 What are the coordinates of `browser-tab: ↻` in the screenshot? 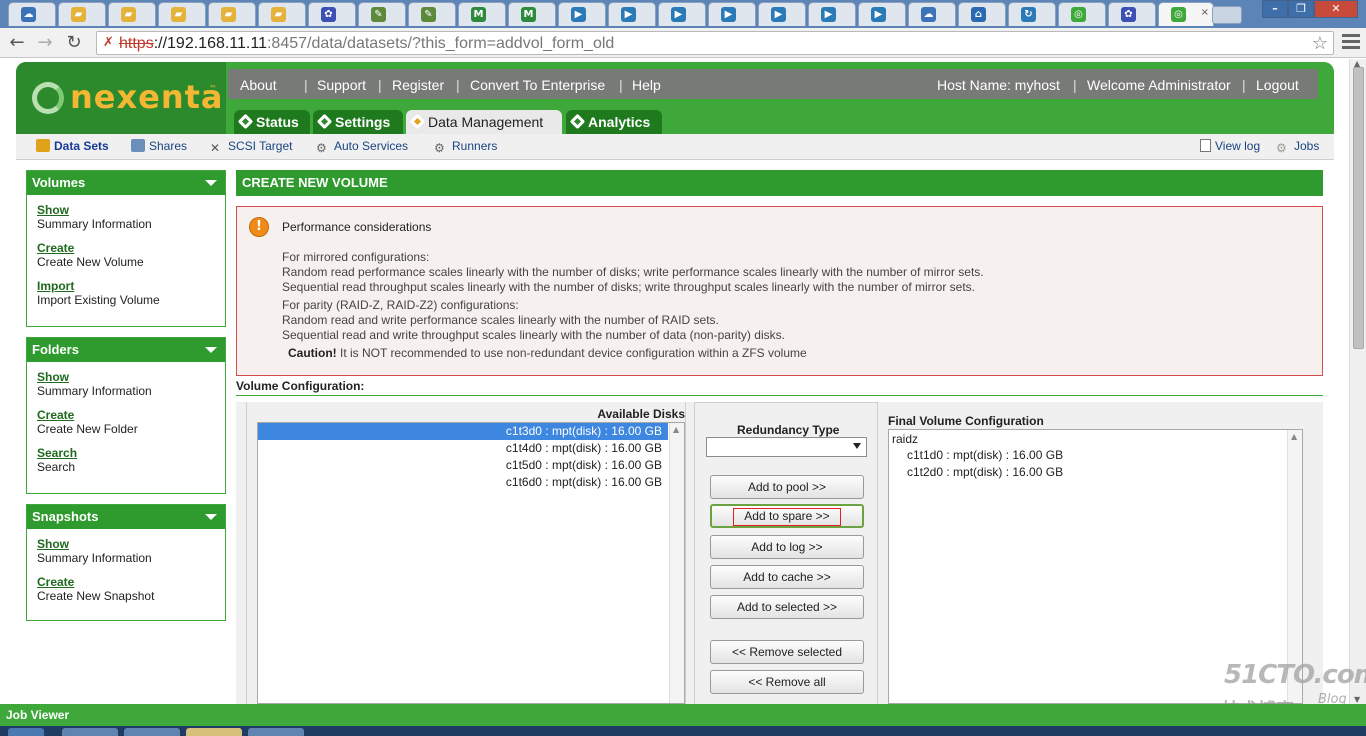 It's located at (1032, 14).